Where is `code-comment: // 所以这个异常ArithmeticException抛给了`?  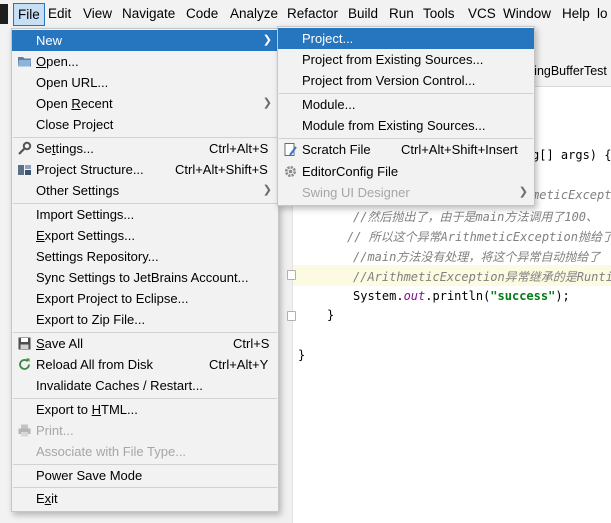 code-comment: // 所以这个异常ArithmeticException抛给了 is located at coordinates (479, 237).